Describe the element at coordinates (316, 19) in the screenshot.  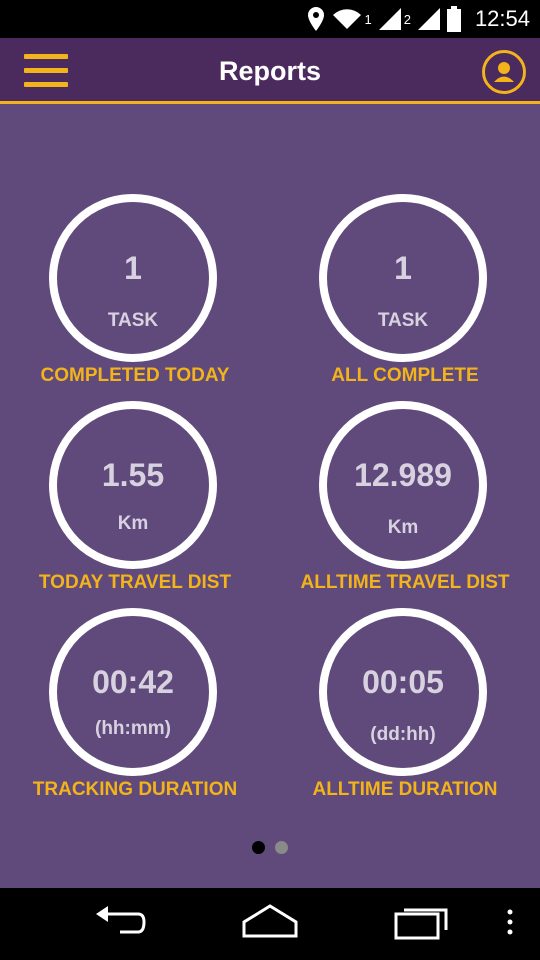
I see `location-icon` at that location.